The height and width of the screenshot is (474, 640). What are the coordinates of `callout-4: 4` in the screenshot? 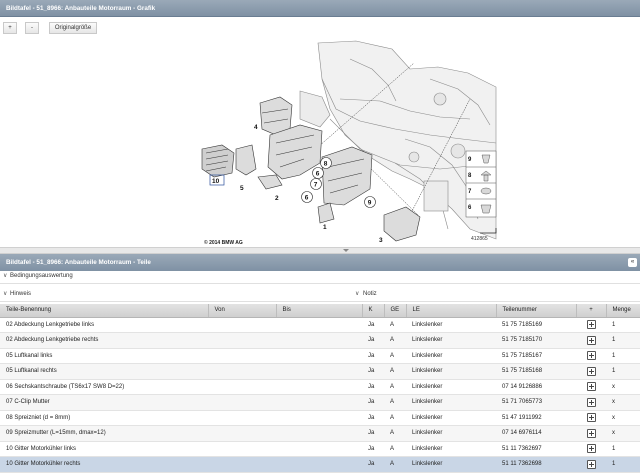 It's located at (256, 127).